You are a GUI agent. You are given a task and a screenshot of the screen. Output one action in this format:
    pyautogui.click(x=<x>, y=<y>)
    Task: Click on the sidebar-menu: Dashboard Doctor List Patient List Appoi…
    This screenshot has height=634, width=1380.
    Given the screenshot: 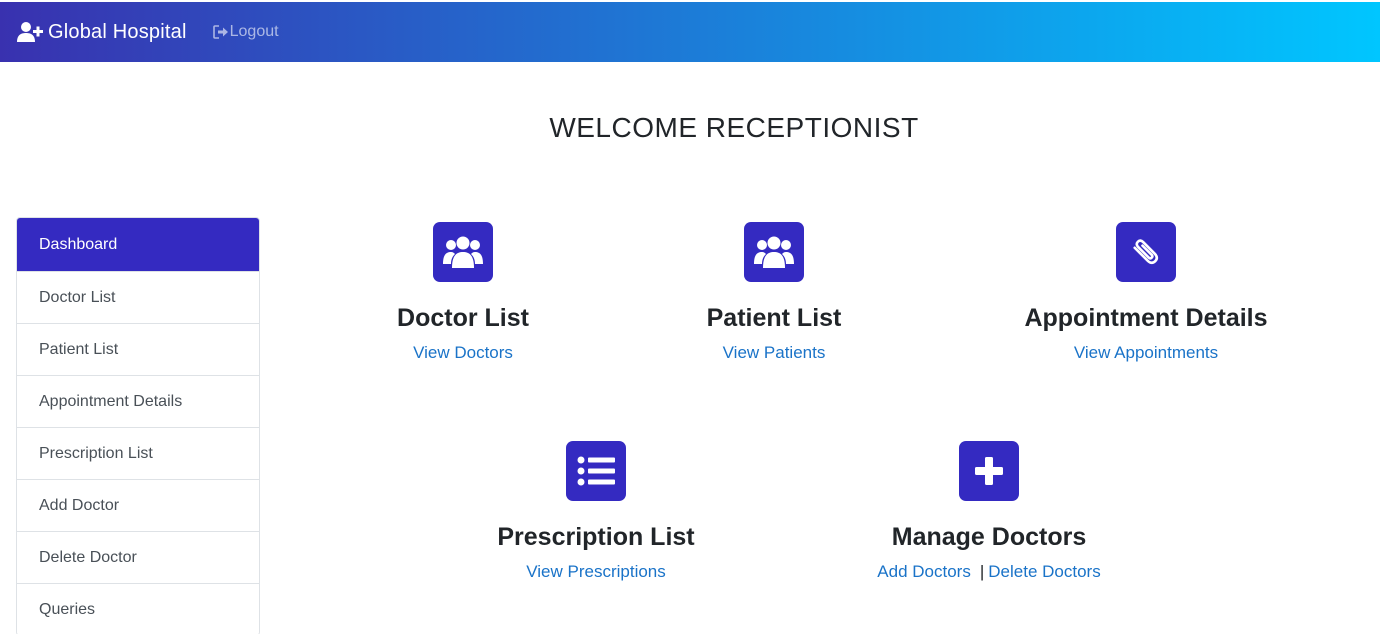 What is the action you would take?
    pyautogui.click(x=138, y=425)
    